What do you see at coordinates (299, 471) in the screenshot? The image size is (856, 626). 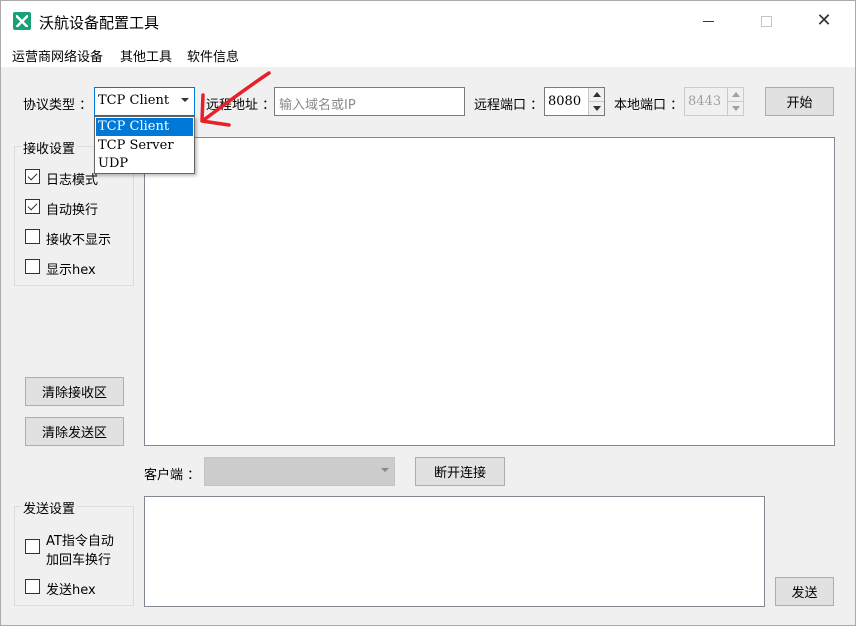 I see `client-select` at bounding box center [299, 471].